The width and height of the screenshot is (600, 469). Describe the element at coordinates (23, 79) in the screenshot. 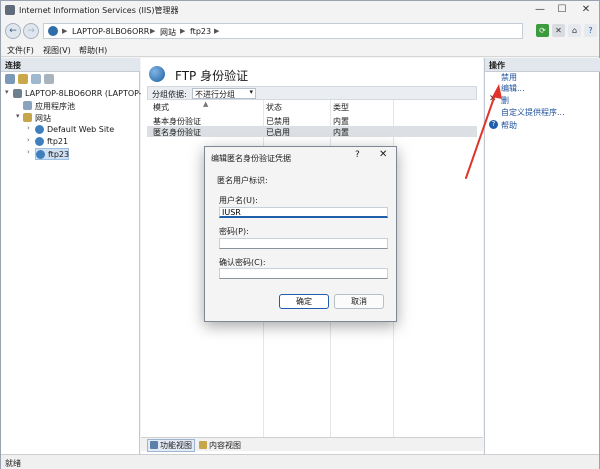

I see `save-icon` at that location.